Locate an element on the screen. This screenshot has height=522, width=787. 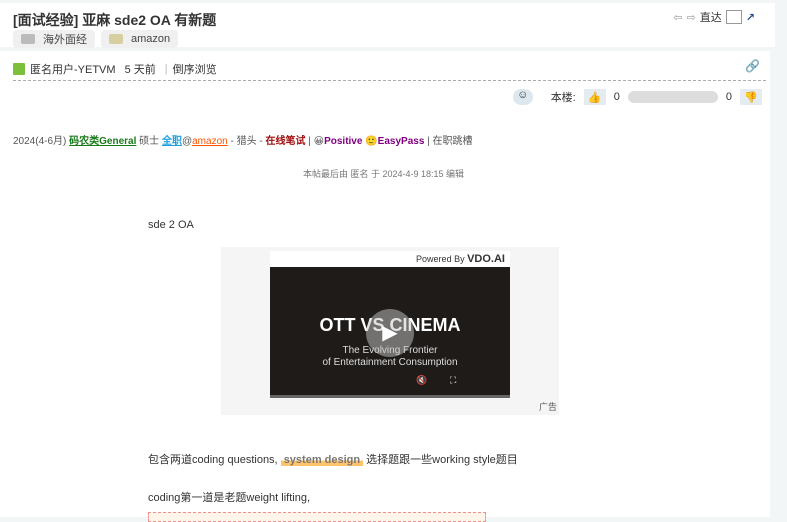
thumbs-up-icon: 👍 is located at coordinates (594, 97).